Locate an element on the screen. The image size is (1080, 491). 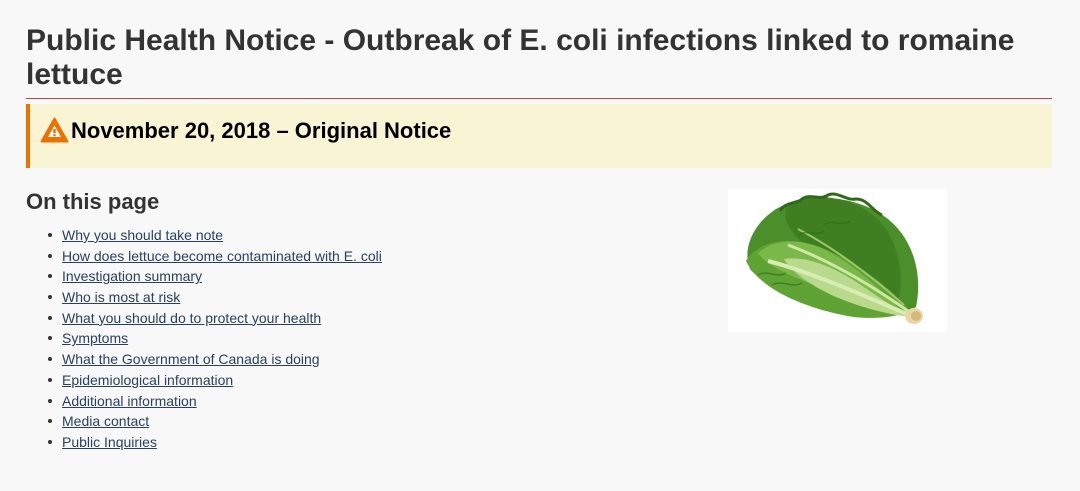
toc-link-additional-info: Additional information is located at coordinates (129, 401).